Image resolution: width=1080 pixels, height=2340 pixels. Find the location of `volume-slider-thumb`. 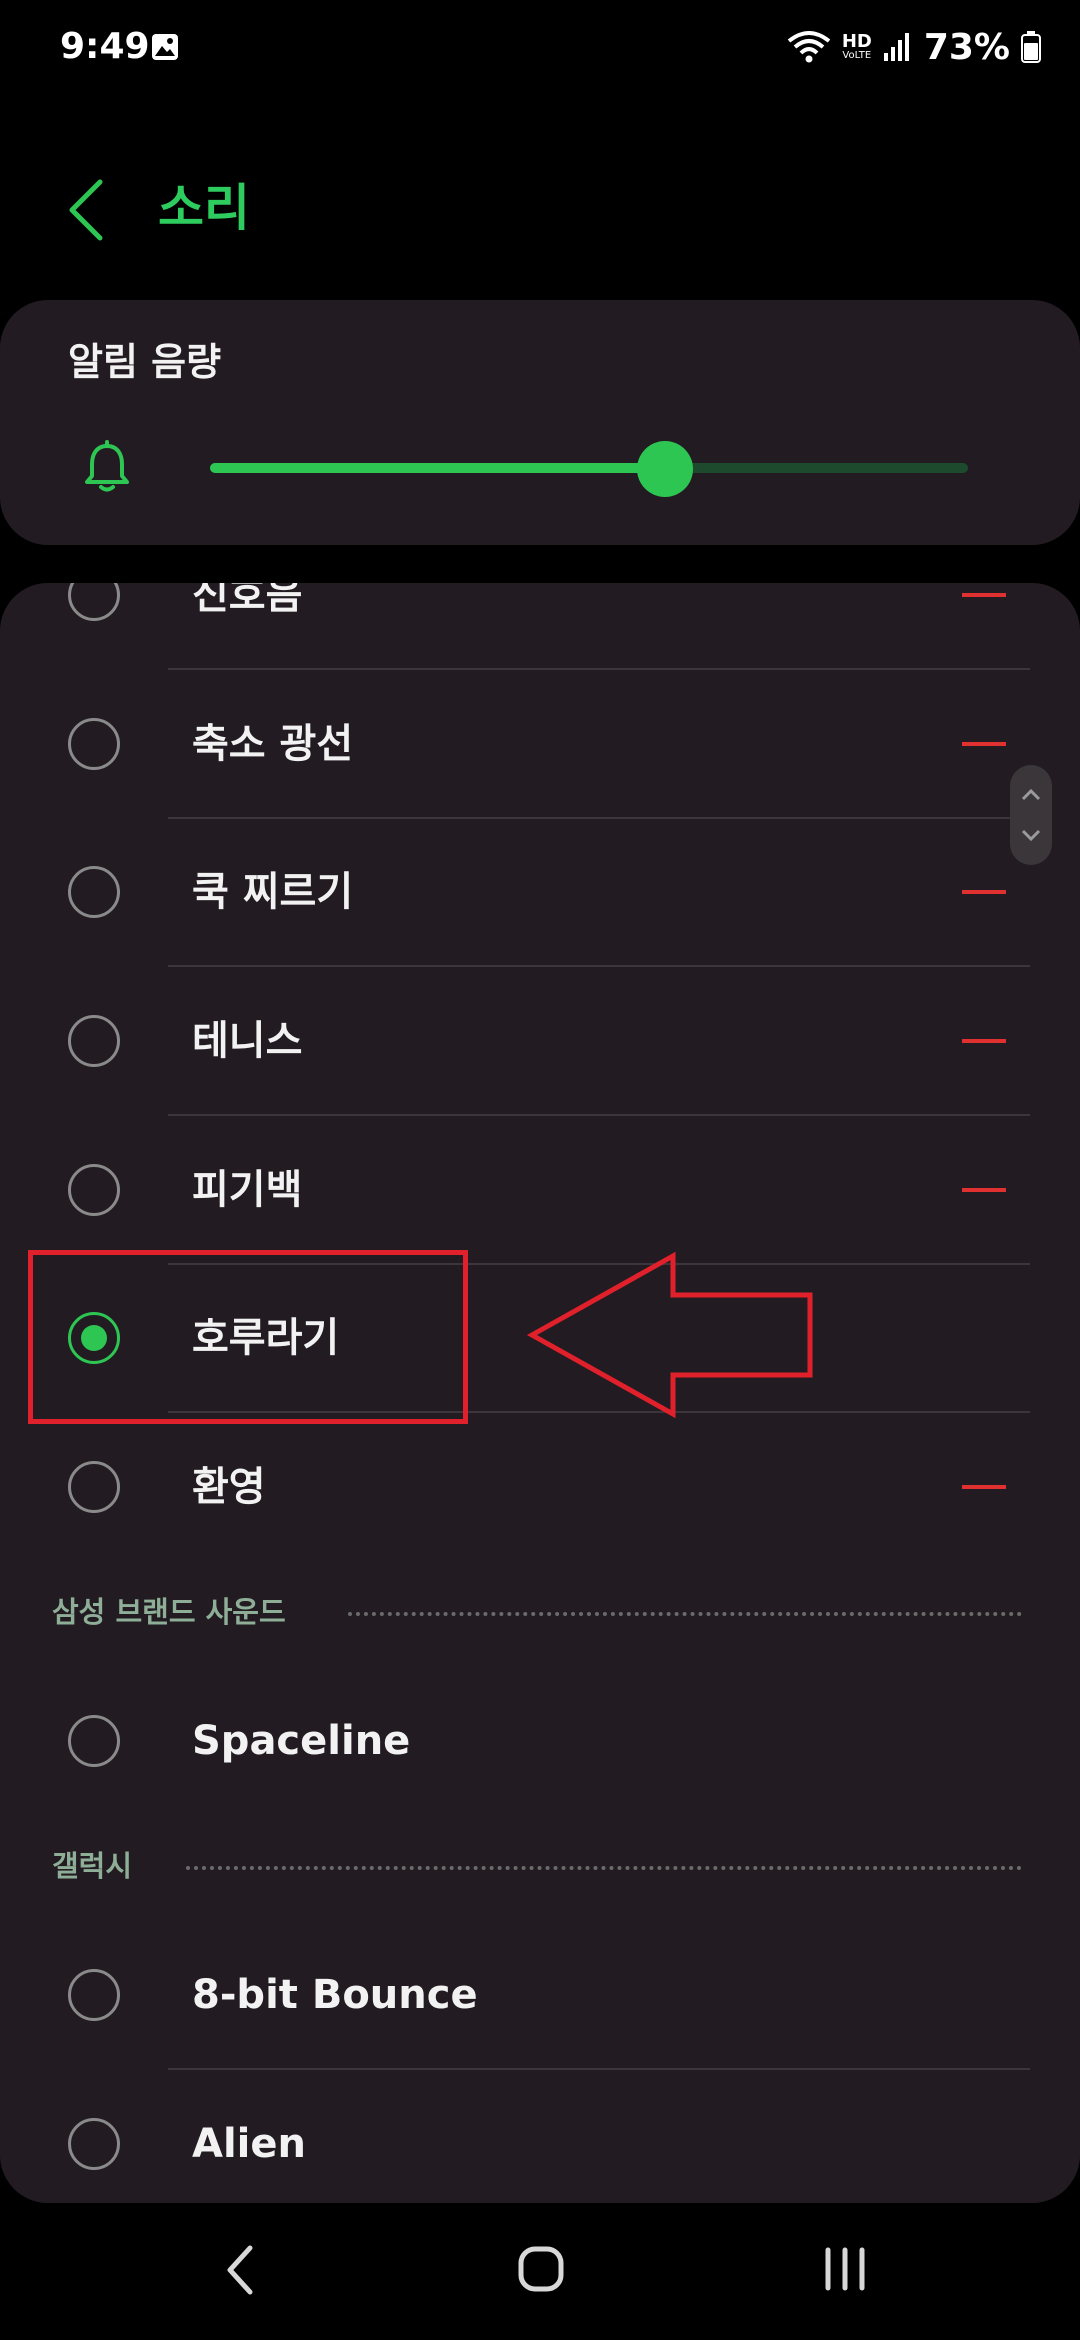

volume-slider-thumb is located at coordinates (664, 469).